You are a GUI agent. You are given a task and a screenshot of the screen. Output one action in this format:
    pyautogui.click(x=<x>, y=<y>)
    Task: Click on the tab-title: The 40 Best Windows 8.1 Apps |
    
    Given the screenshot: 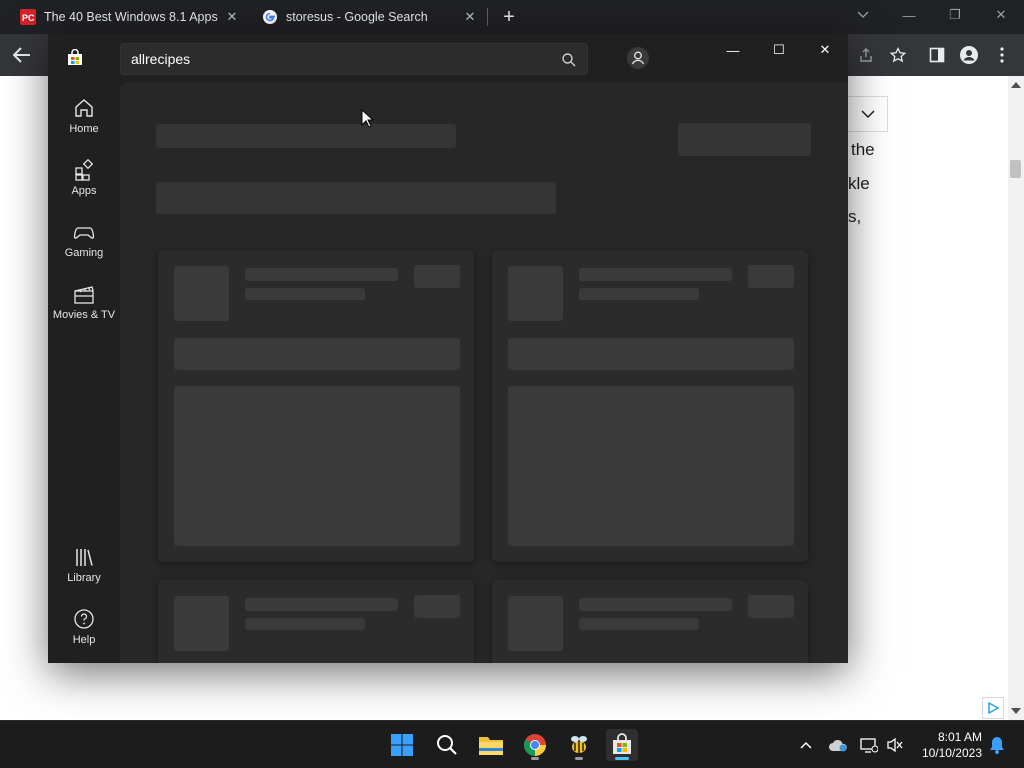 What is the action you would take?
    pyautogui.click(x=133, y=17)
    